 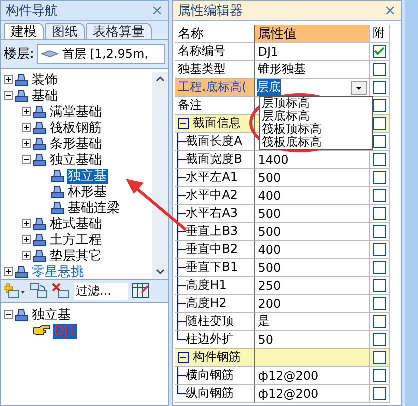 What do you see at coordinates (264, 321) in the screenshot?
I see `property-value: 是` at bounding box center [264, 321].